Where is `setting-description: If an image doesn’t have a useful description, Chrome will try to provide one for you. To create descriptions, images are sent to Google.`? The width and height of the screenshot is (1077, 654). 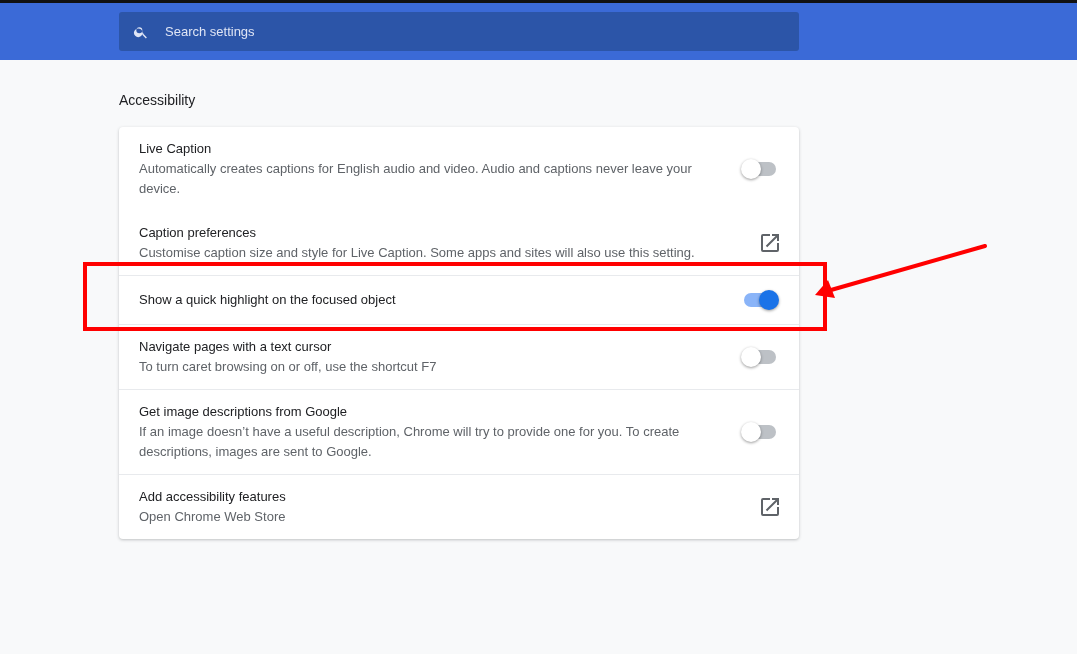 setting-description: If an image doesn’t have a useful description, Chrome will try to provide one for you. To create descriptions, images are sent to Google. is located at coordinates (410, 442).